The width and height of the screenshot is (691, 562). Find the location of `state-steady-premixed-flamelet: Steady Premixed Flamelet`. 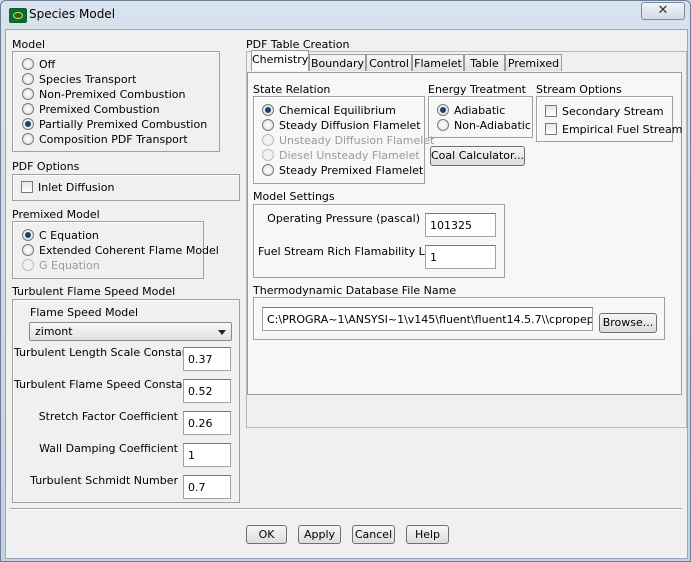

state-steady-premixed-flamelet: Steady Premixed Flamelet is located at coordinates (342, 170).